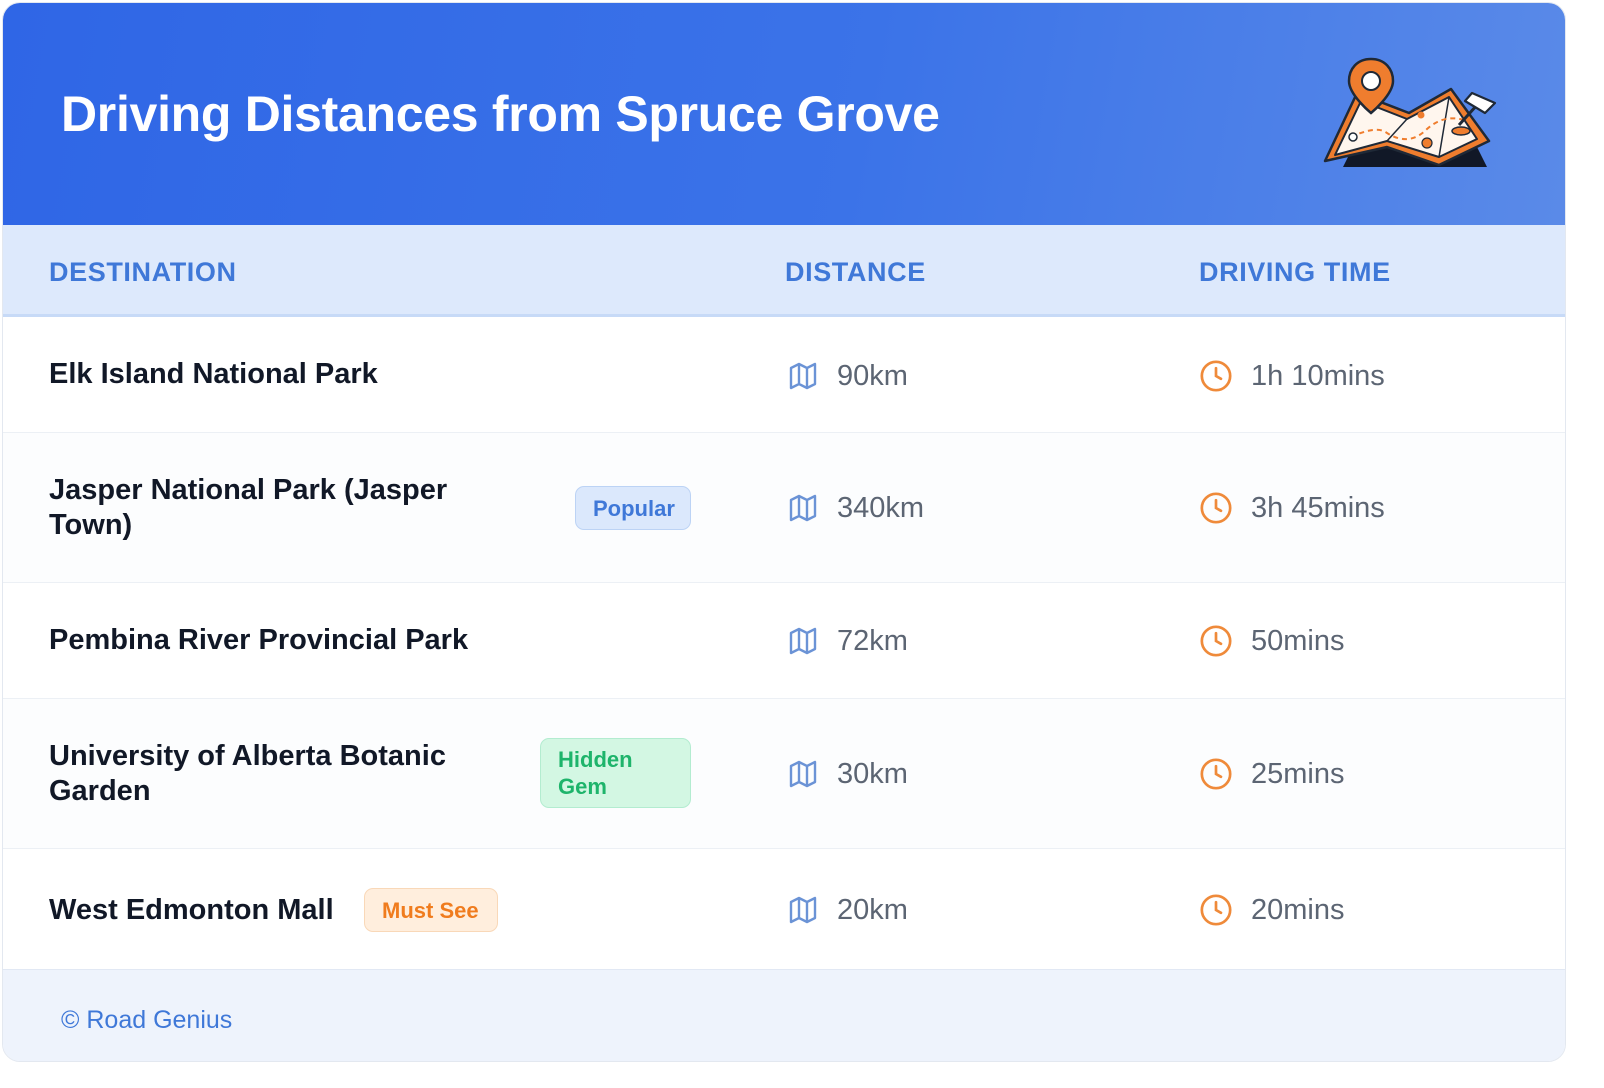 This screenshot has height=1088, width=1604. Describe the element at coordinates (247, 773) in the screenshot. I see `destination-name: University of Alberta Botanic Garden` at that location.